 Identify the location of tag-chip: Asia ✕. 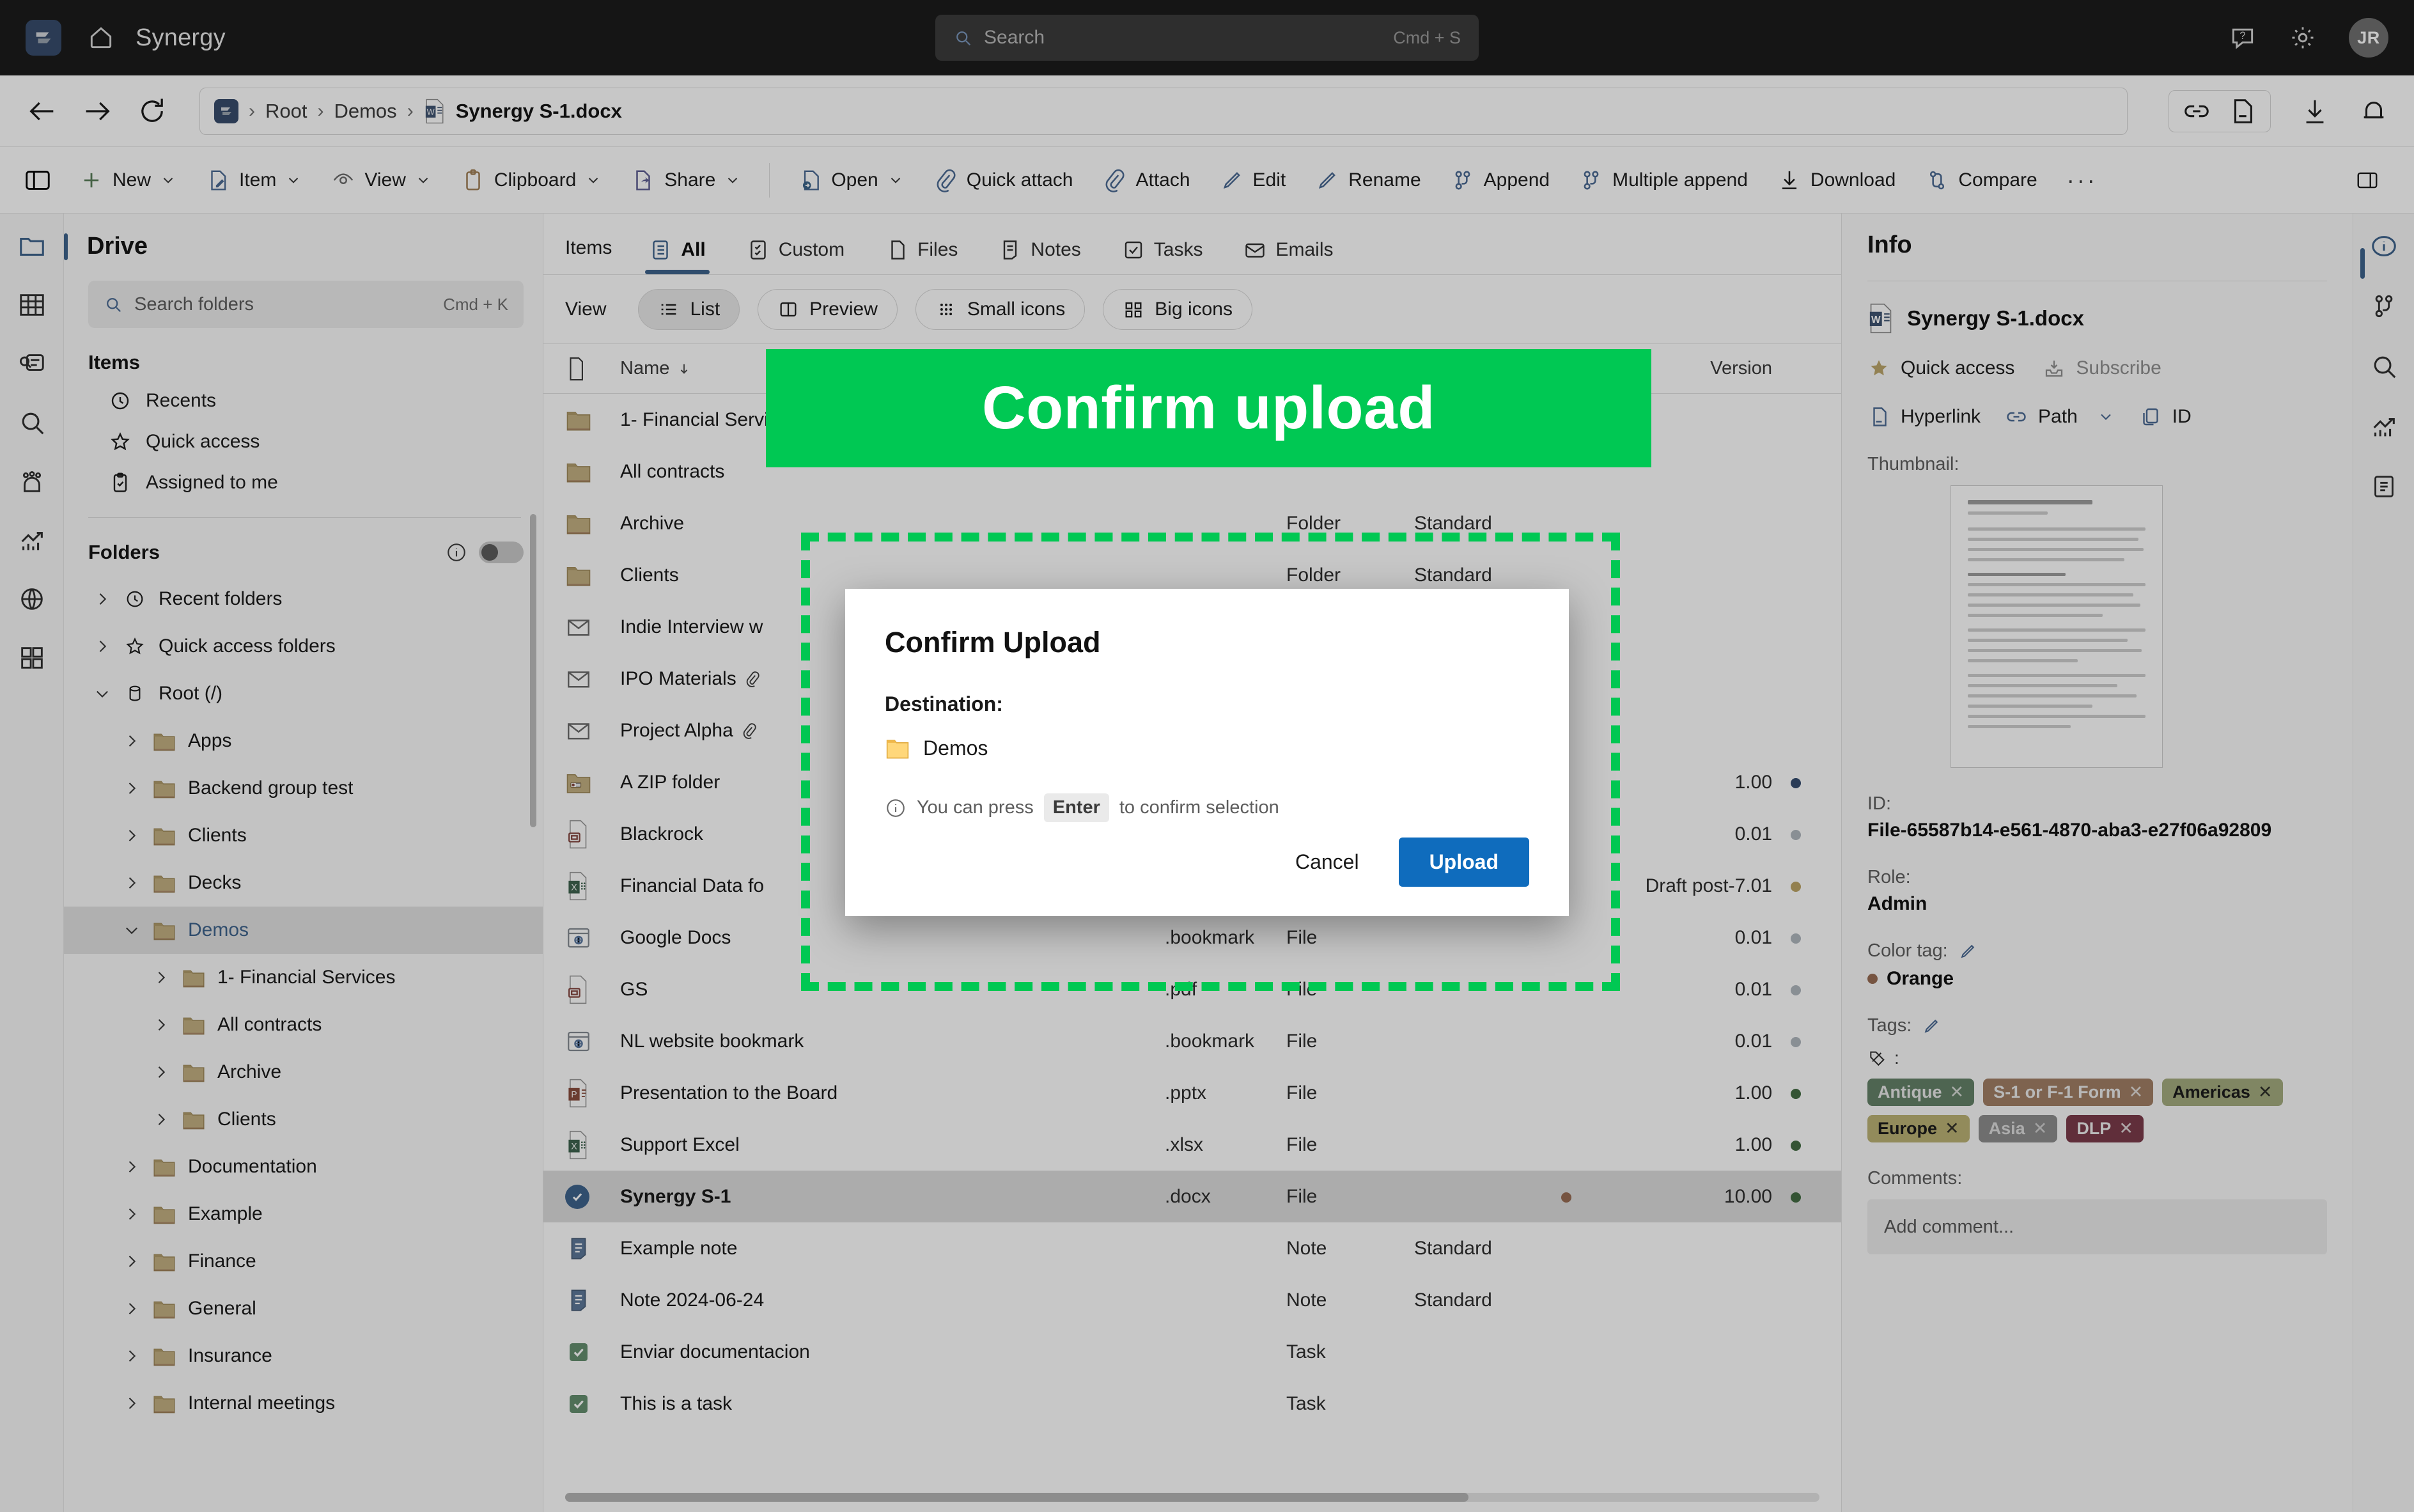
(2018, 1128).